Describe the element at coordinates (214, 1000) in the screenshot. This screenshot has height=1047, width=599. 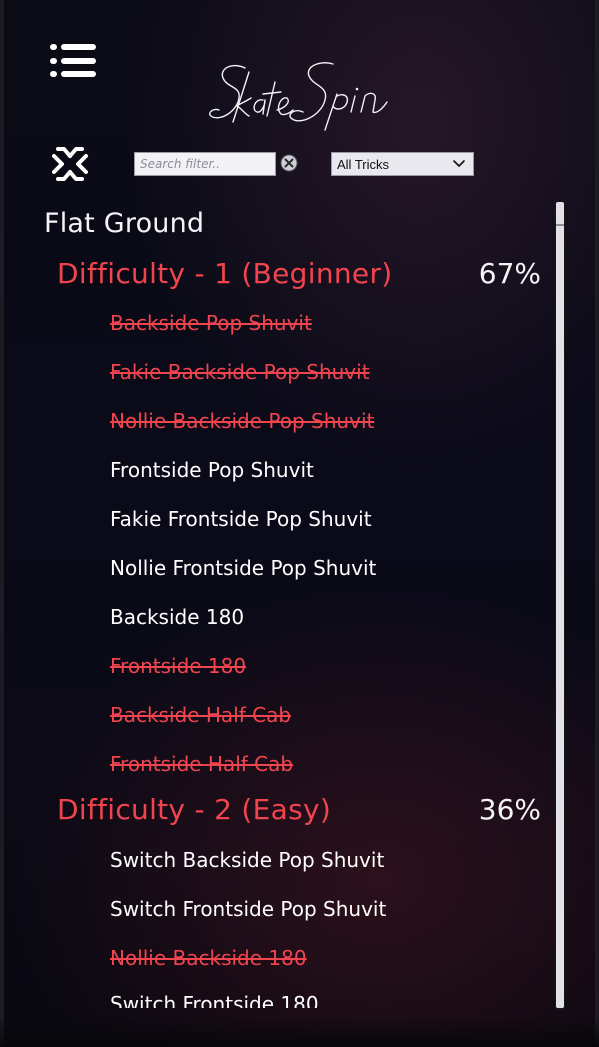
I see `trick-item: Switch Frontside 180` at that location.